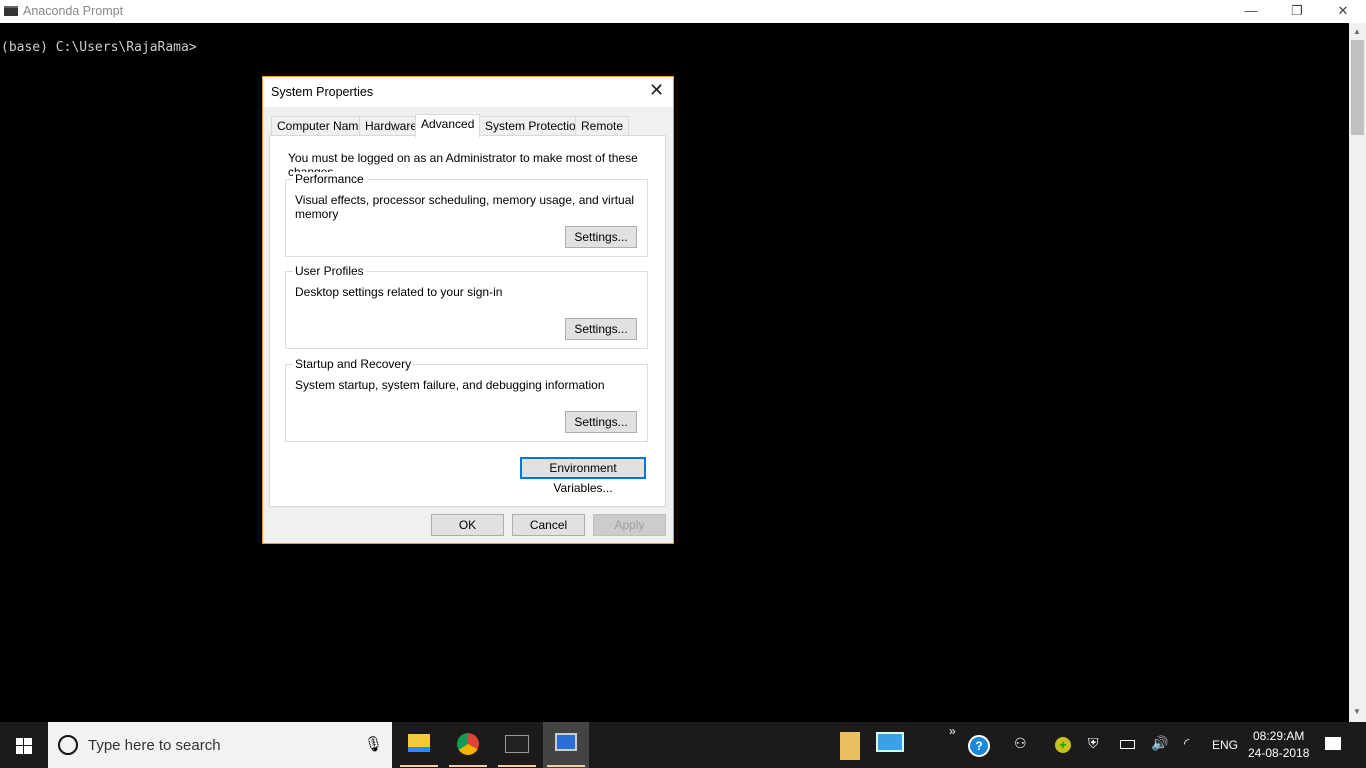  Describe the element at coordinates (1333, 743) in the screenshot. I see `action-center-icon` at that location.